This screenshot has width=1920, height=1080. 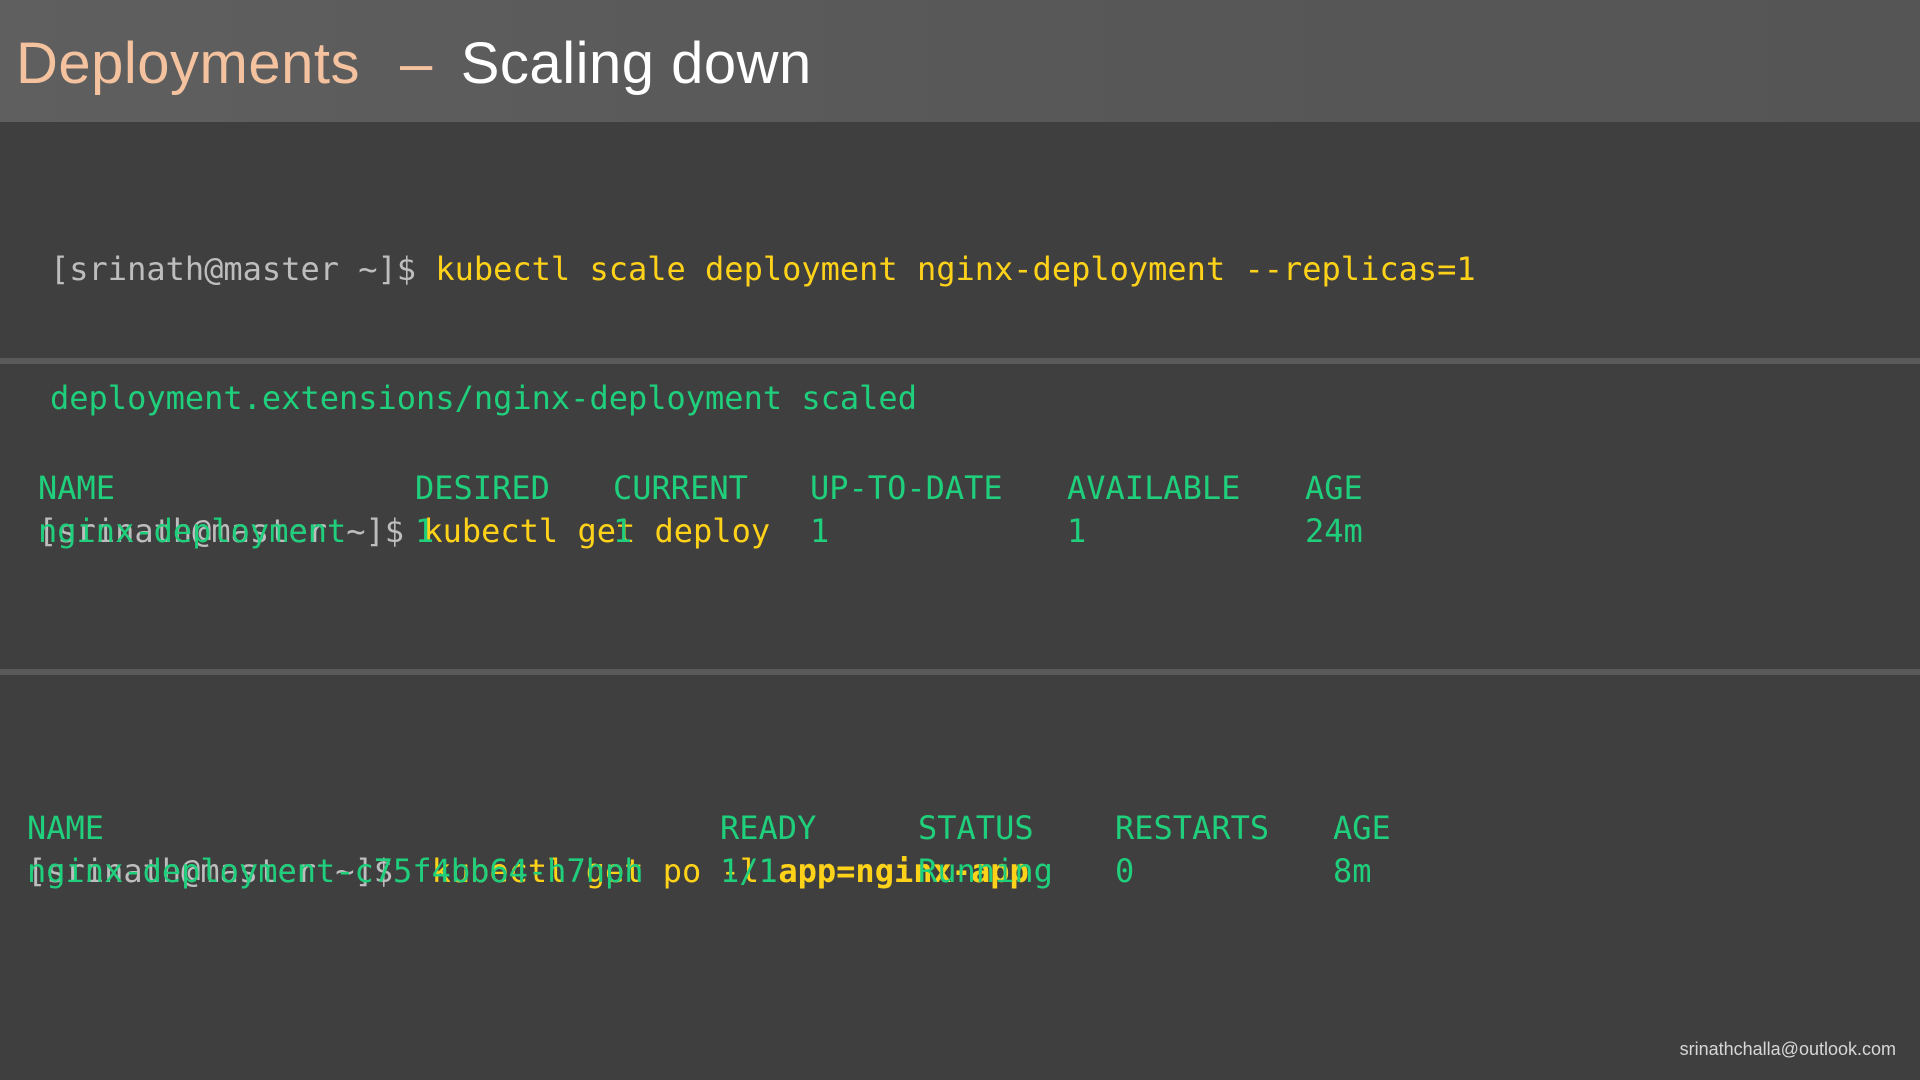 What do you see at coordinates (820, 531) in the screenshot?
I see `cell-up-to-date: 1` at bounding box center [820, 531].